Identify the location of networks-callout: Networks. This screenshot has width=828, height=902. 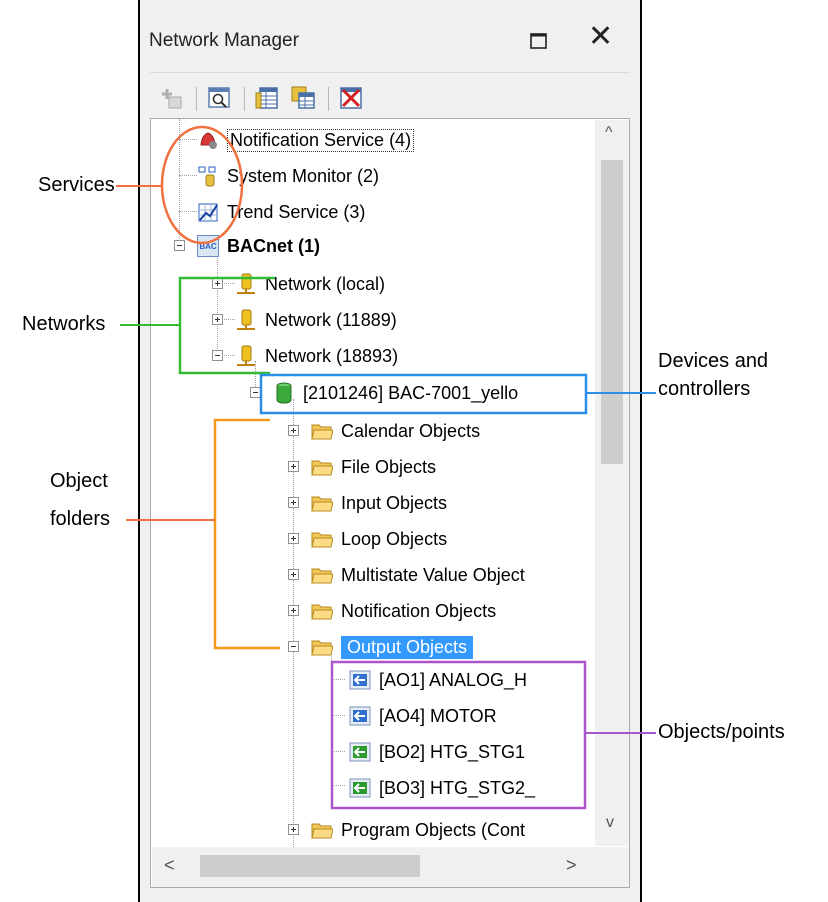
(64, 324).